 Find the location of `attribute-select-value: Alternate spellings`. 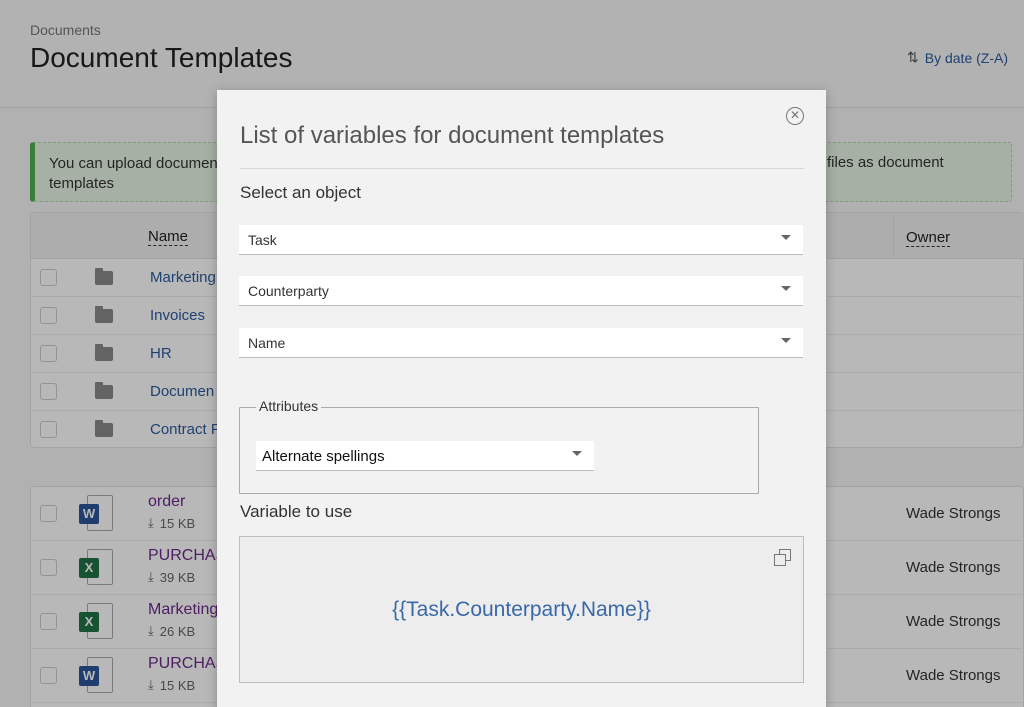

attribute-select-value: Alternate spellings is located at coordinates (323, 456).